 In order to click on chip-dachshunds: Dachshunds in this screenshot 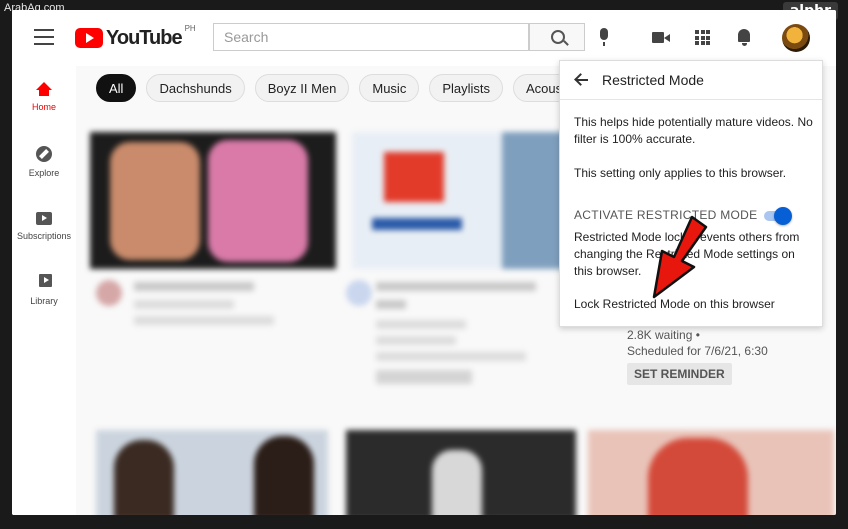, I will do `click(195, 88)`.